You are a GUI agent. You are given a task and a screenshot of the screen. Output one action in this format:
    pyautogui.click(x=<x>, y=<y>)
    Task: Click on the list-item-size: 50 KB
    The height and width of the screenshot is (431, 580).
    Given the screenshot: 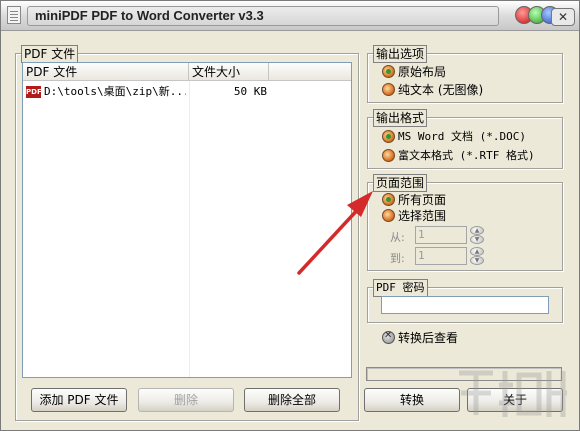 What is the action you would take?
    pyautogui.click(x=250, y=91)
    